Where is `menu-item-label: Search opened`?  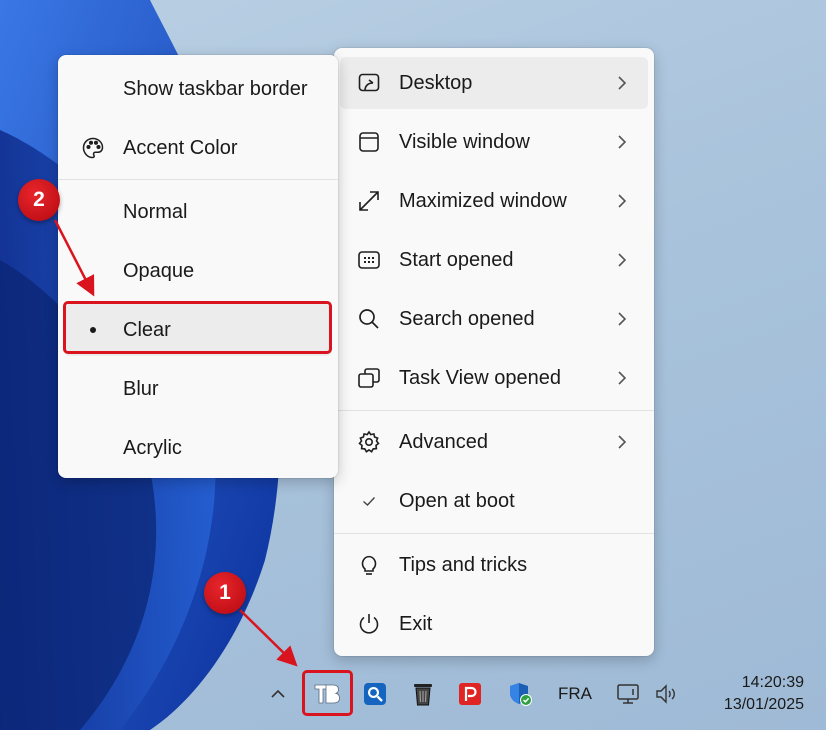
menu-item-label: Search opened is located at coordinates (467, 319).